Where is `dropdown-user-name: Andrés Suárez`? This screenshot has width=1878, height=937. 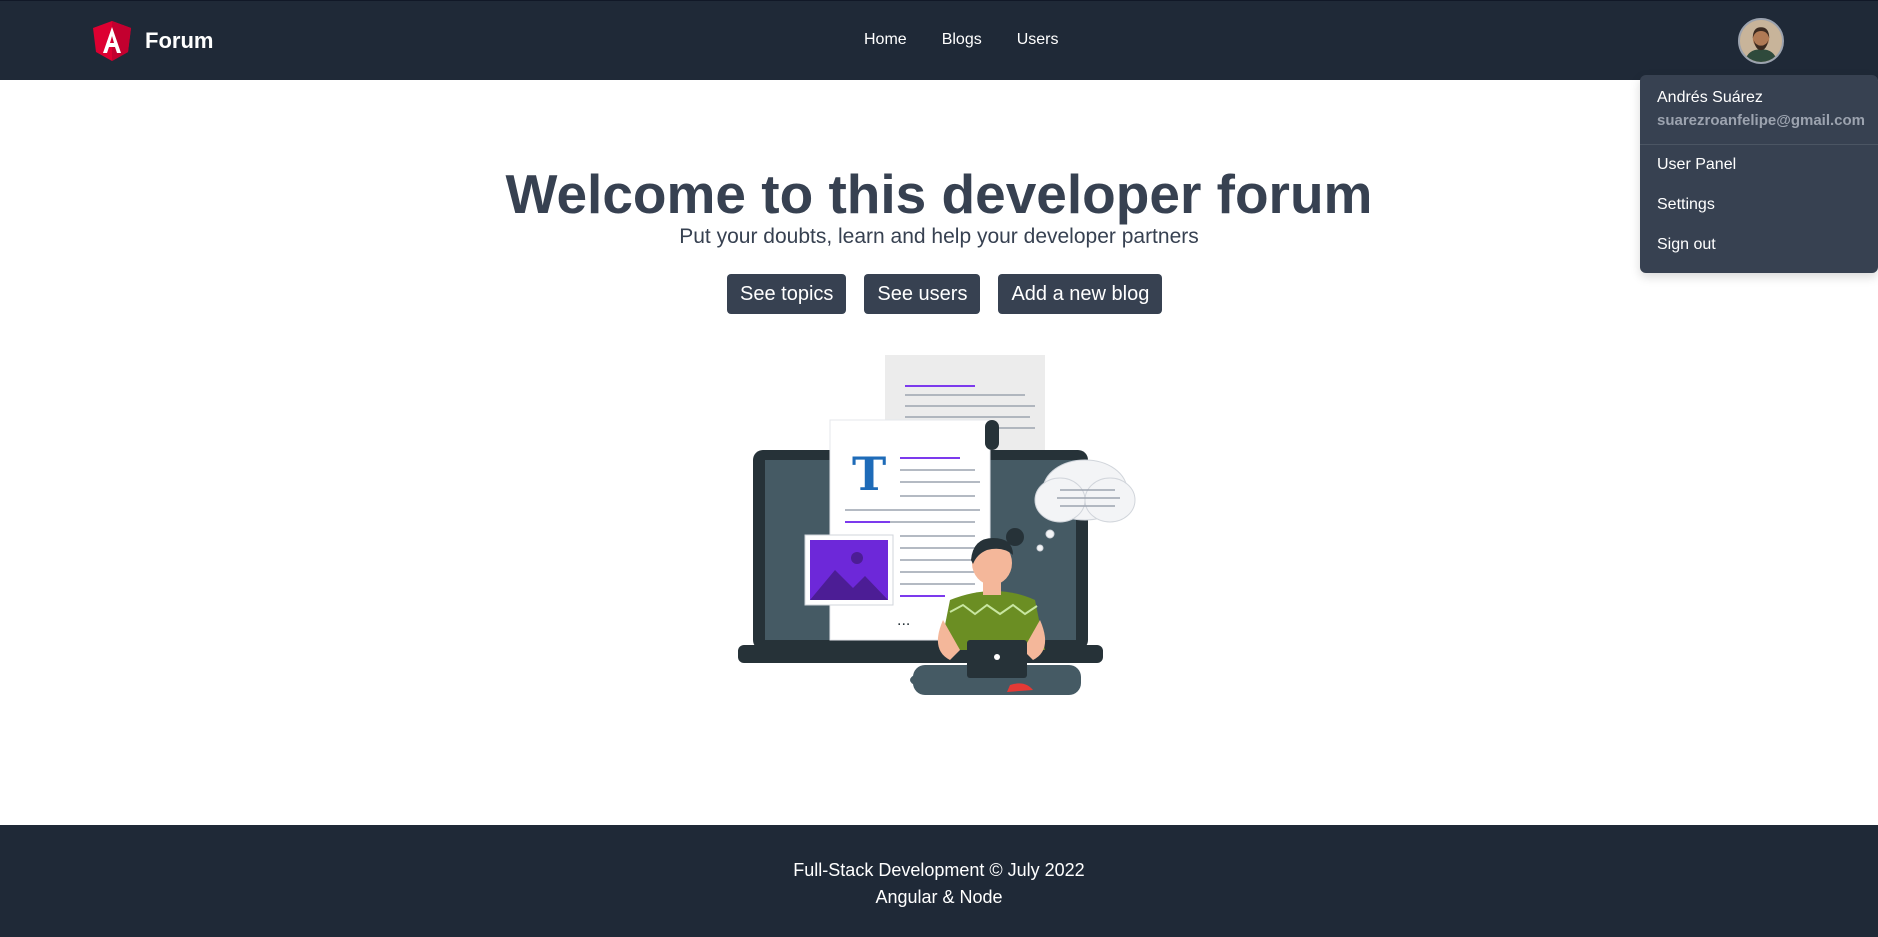 dropdown-user-name: Andrés Suárez is located at coordinates (1710, 97).